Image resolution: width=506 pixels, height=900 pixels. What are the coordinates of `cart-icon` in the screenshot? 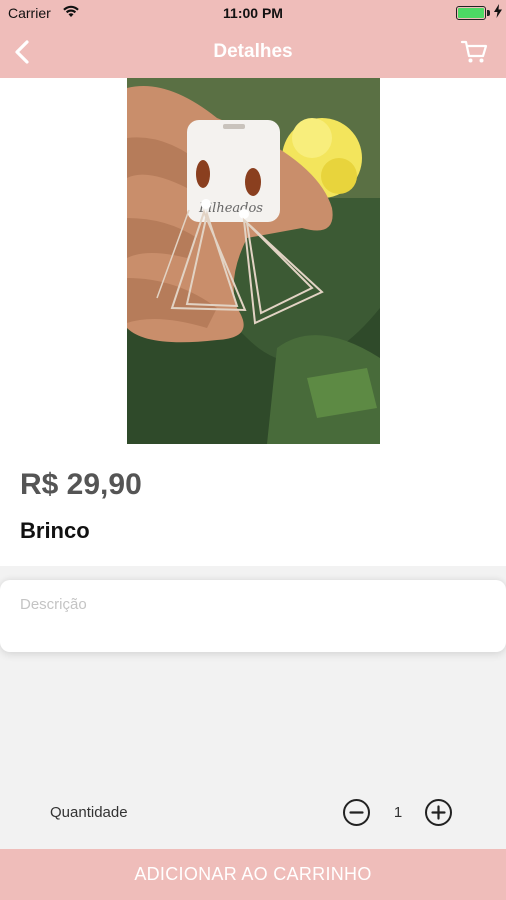 It's located at (474, 52).